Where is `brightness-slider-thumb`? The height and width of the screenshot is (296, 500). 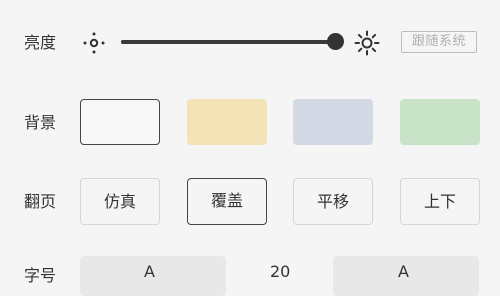
brightness-slider-thumb is located at coordinates (335, 41).